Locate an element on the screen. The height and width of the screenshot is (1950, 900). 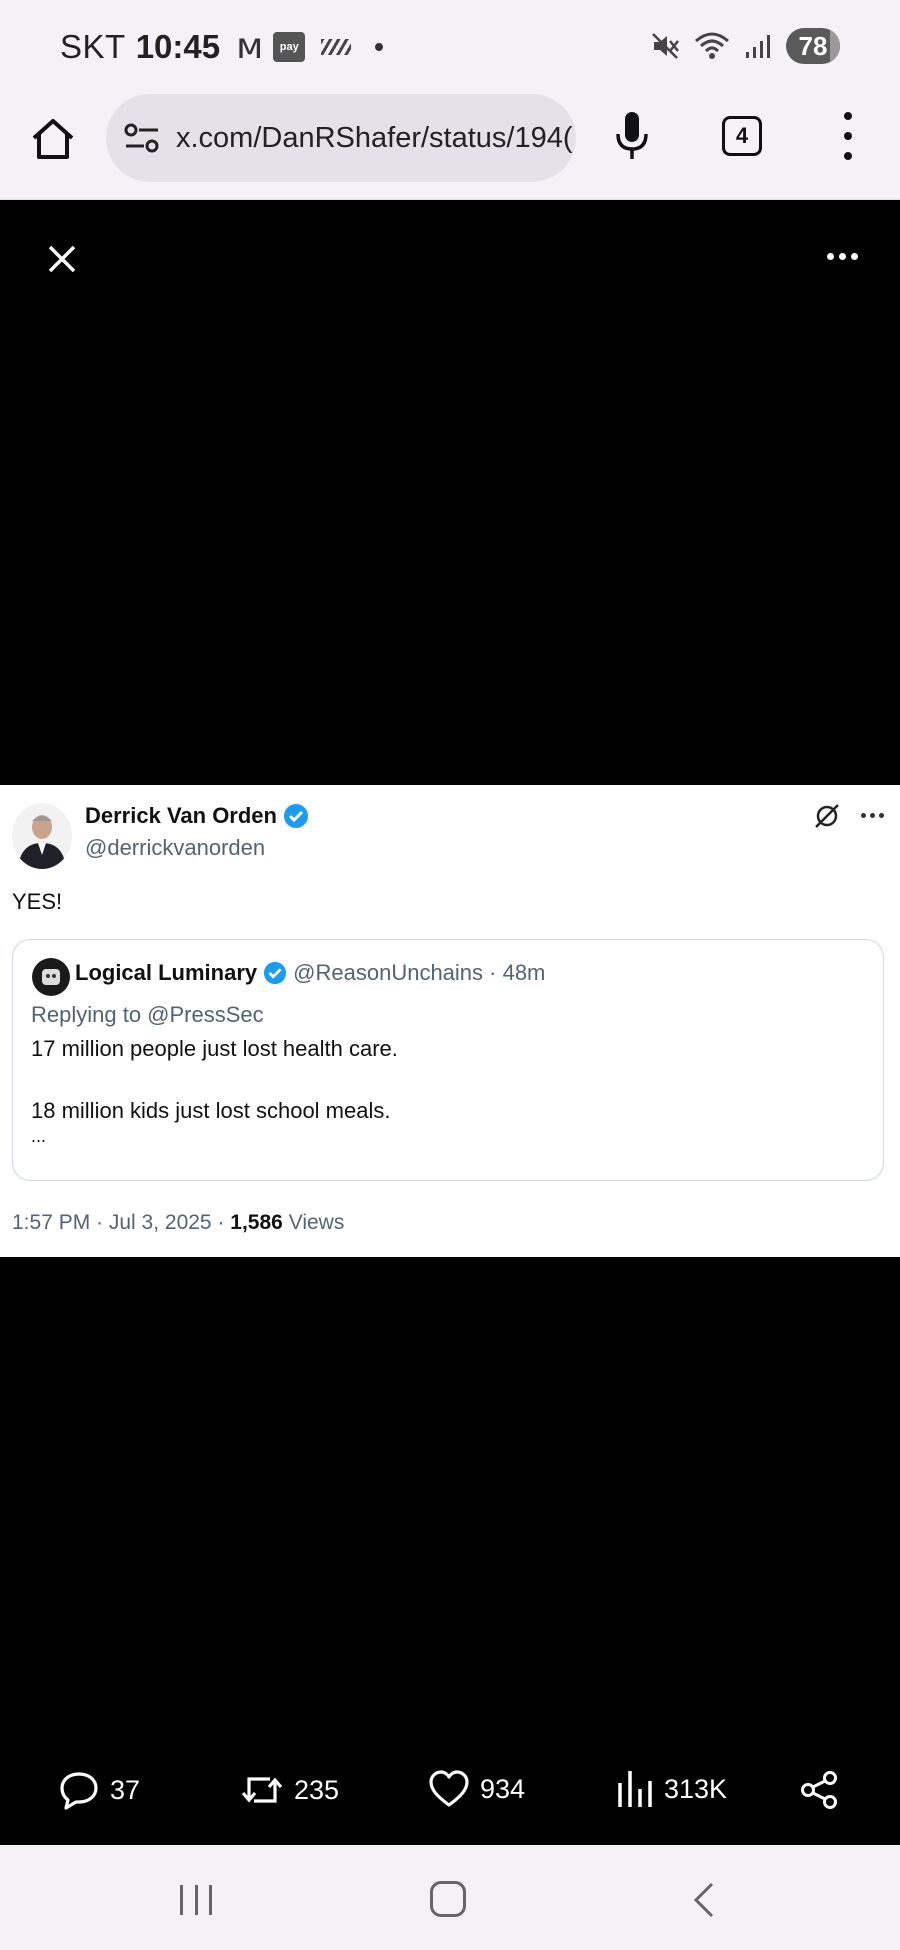
close-icon is located at coordinates (62, 259).